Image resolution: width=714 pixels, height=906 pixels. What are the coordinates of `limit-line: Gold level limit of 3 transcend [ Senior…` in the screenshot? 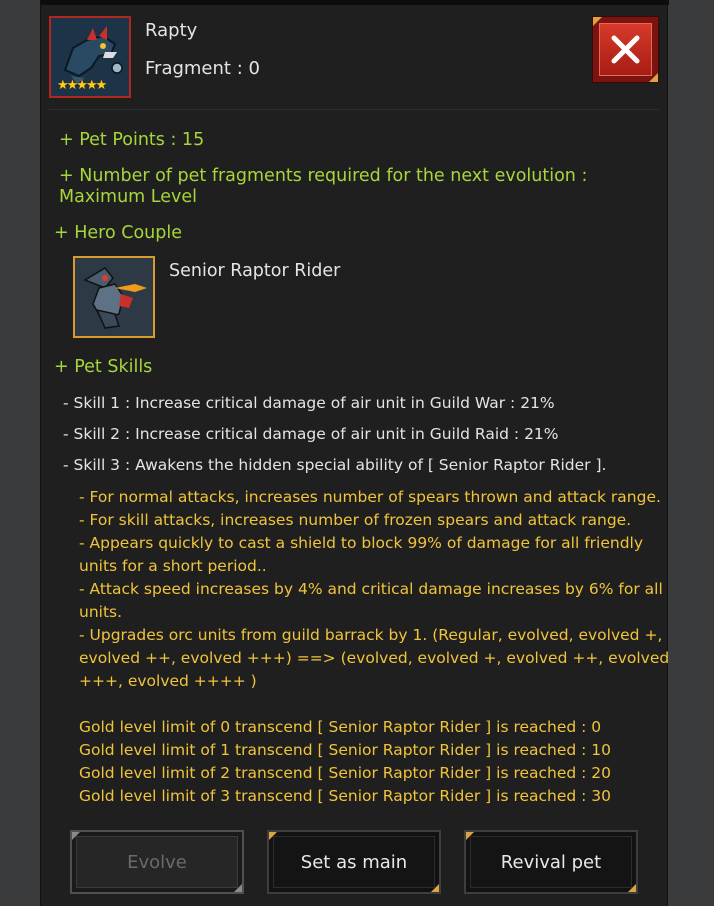 It's located at (345, 796).